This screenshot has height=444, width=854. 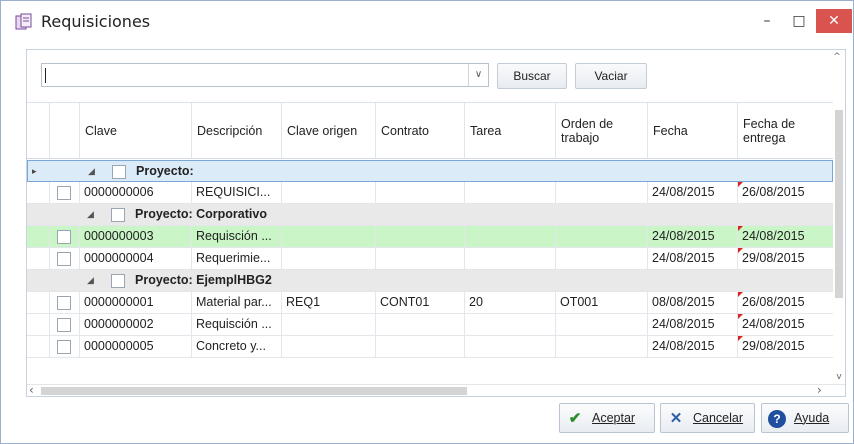 I want to click on column-header-clave: Clave, so click(x=135, y=131).